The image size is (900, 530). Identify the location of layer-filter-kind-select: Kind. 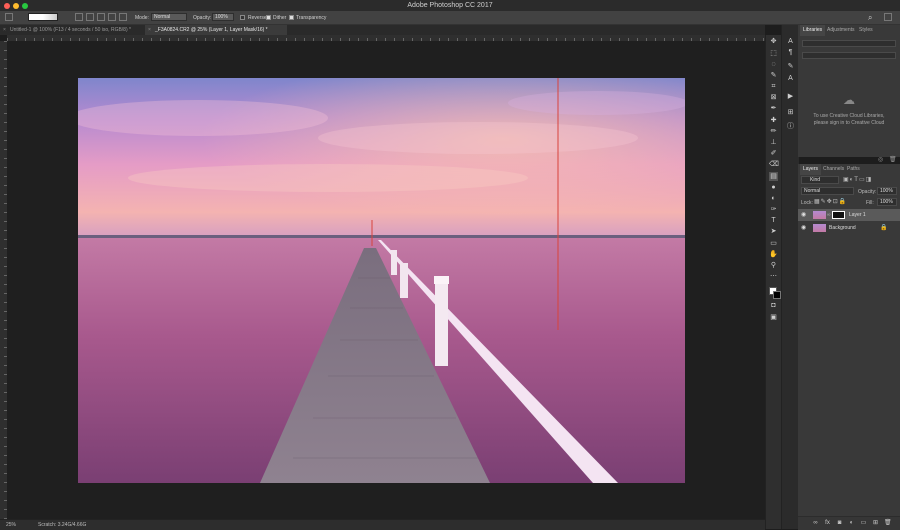
(820, 180).